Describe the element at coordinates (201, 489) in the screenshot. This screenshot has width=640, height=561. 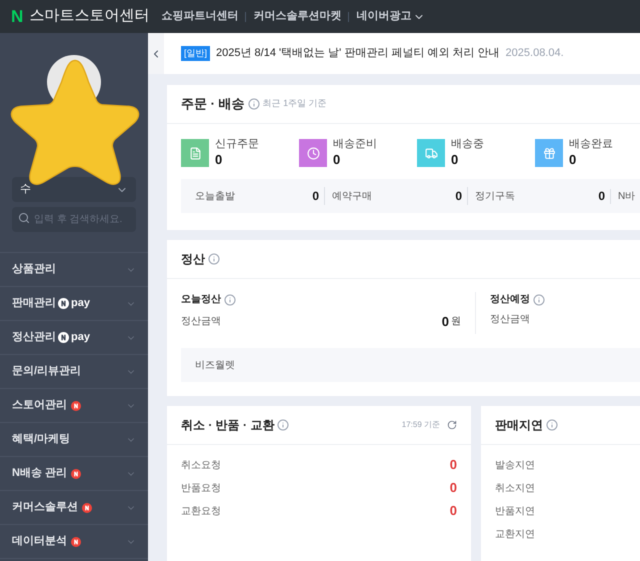
I see `claim-label: 반품요청` at that location.